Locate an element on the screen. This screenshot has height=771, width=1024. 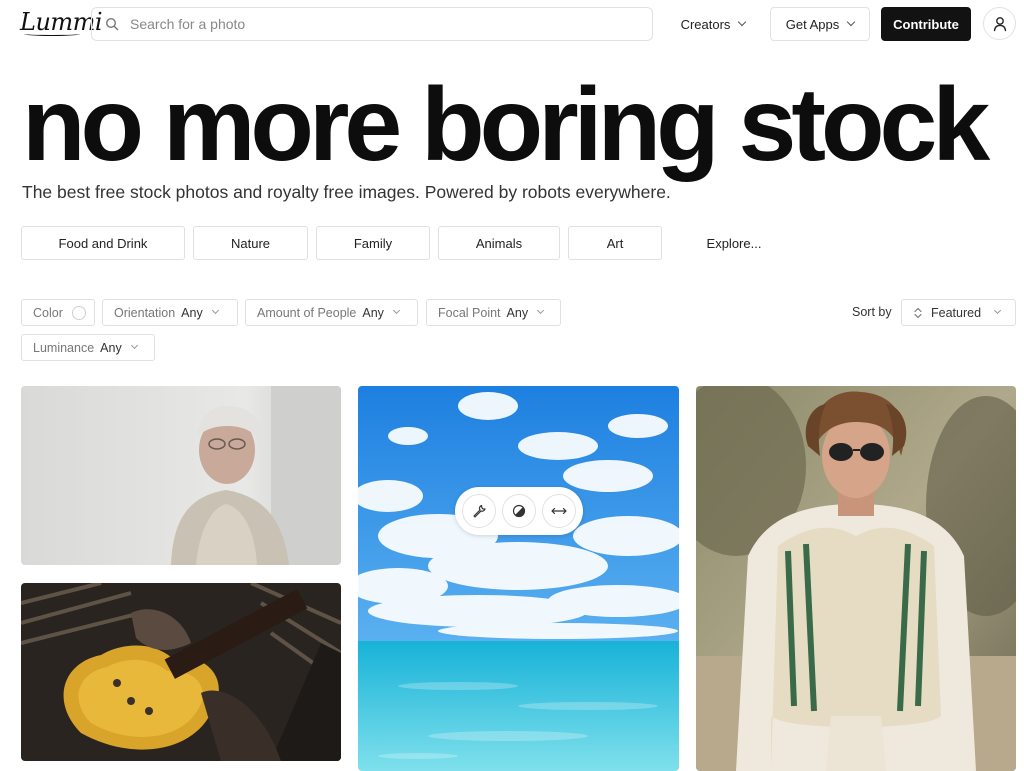
resize-tool-button is located at coordinates (559, 511).